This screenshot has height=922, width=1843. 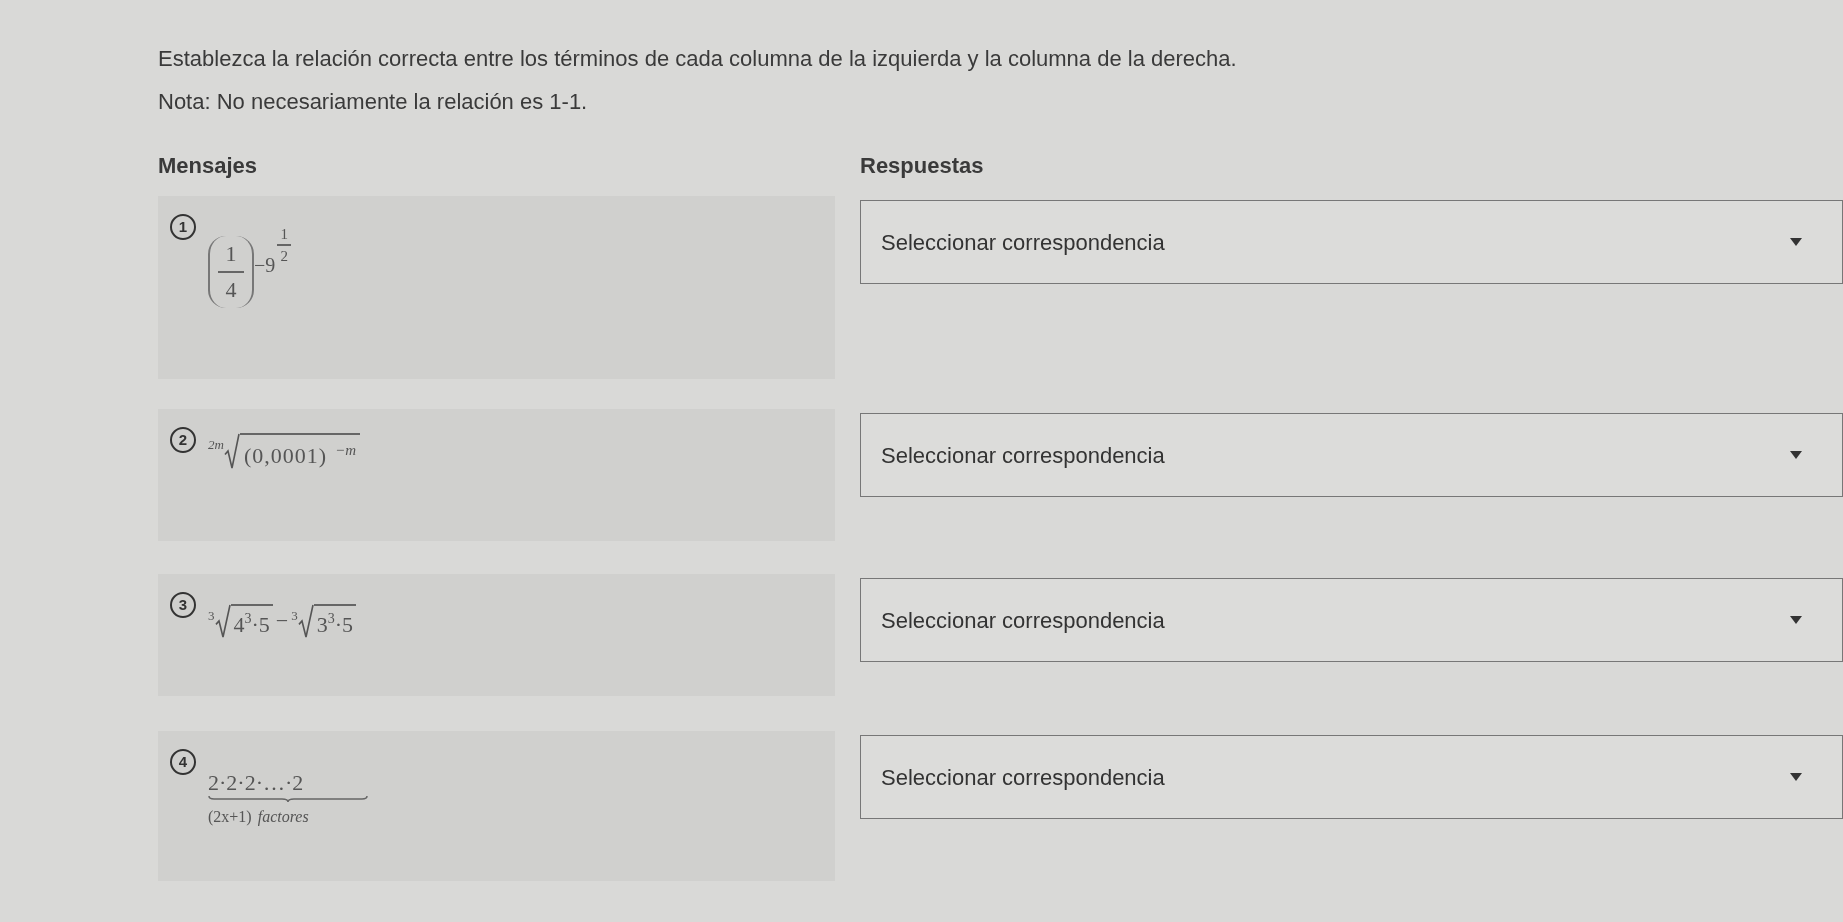 I want to click on number-badge: 1, so click(x=183, y=227).